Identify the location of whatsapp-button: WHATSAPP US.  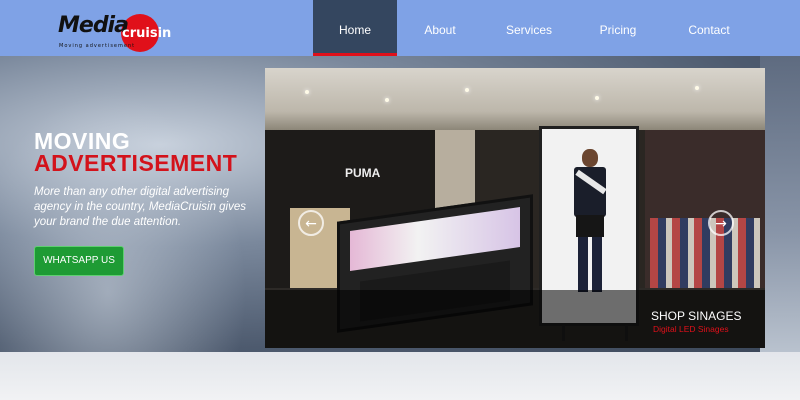
(79, 261).